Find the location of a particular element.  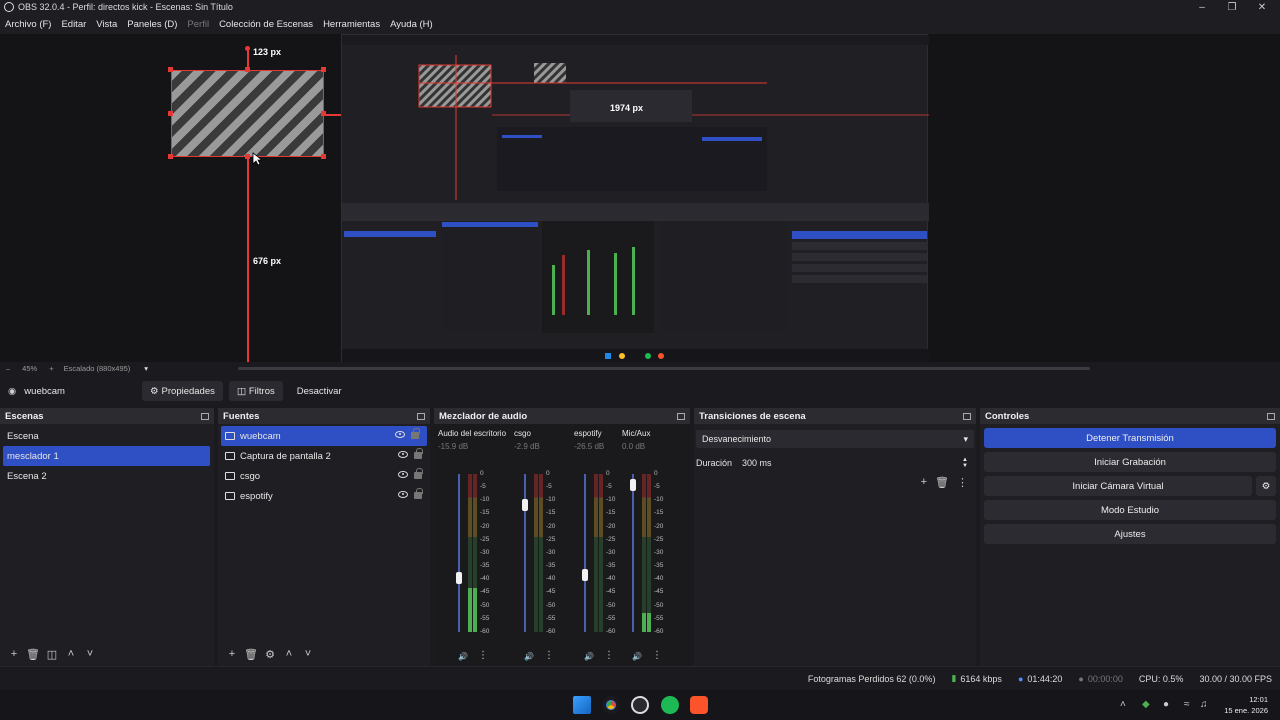

duration-spinbox: 300 ms ▲ ▼ is located at coordinates (855, 463).